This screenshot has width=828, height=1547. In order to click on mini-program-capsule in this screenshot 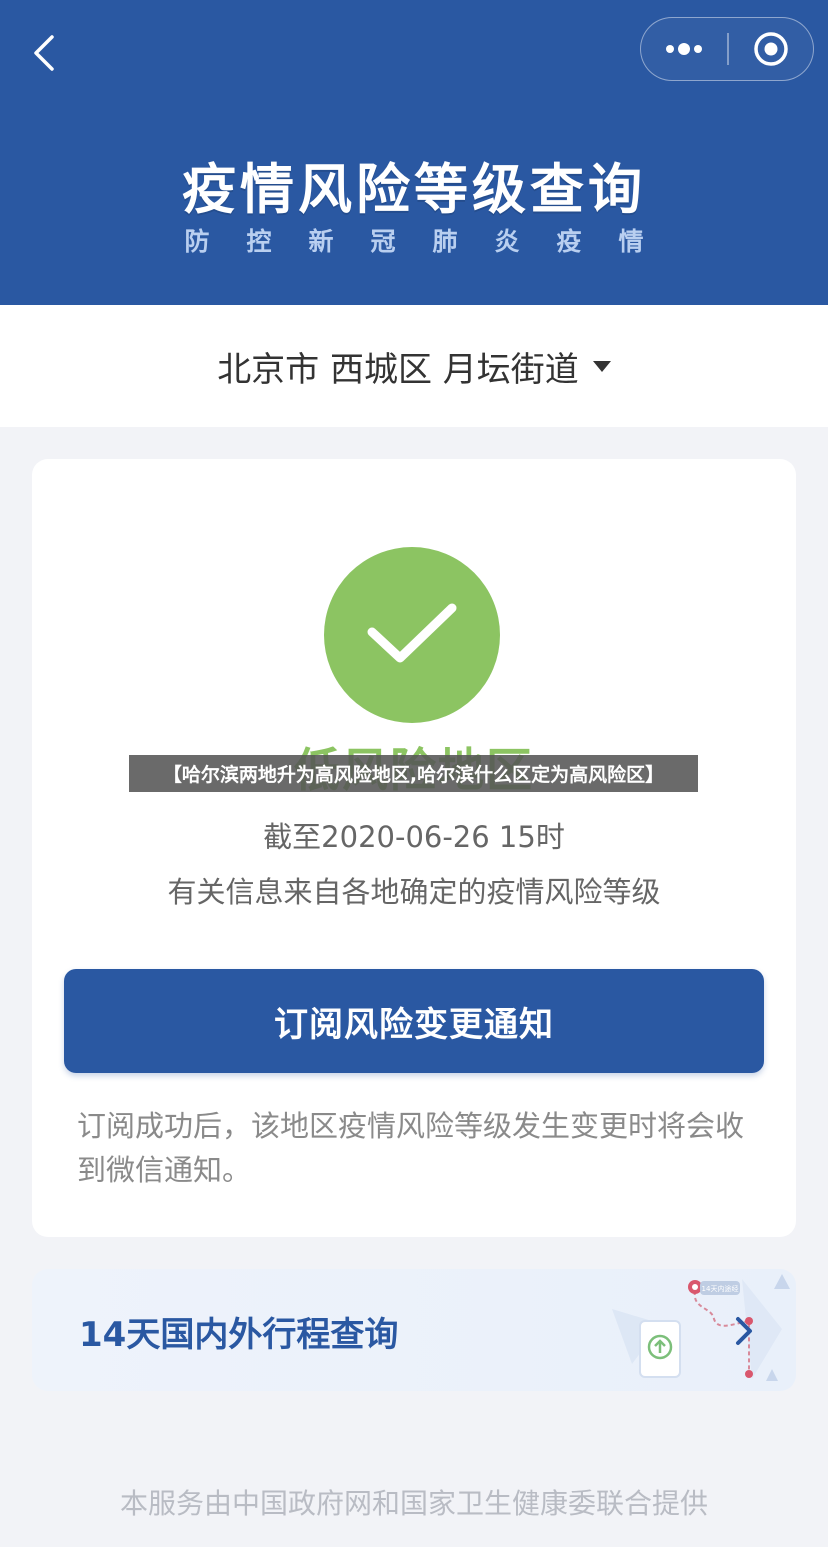, I will do `click(727, 49)`.